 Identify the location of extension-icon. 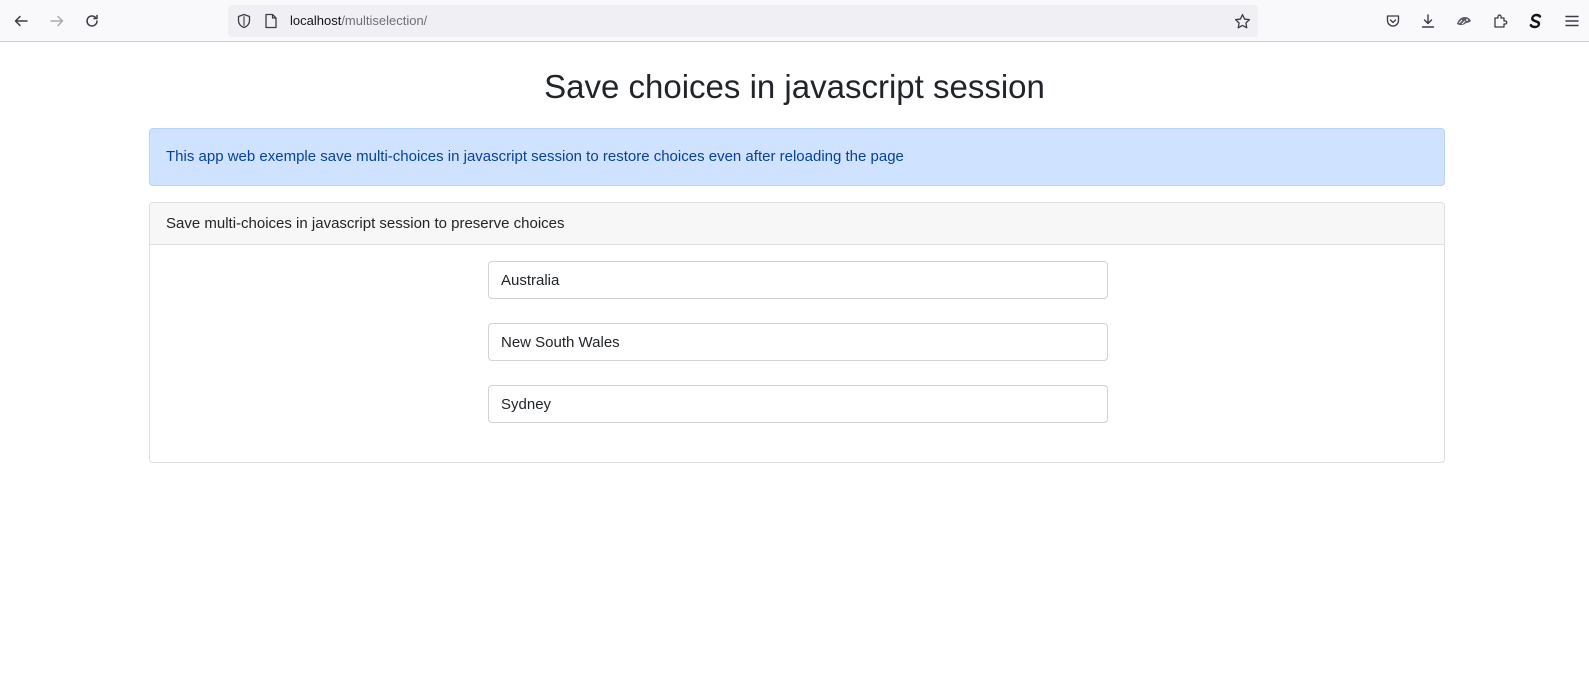
(1464, 21).